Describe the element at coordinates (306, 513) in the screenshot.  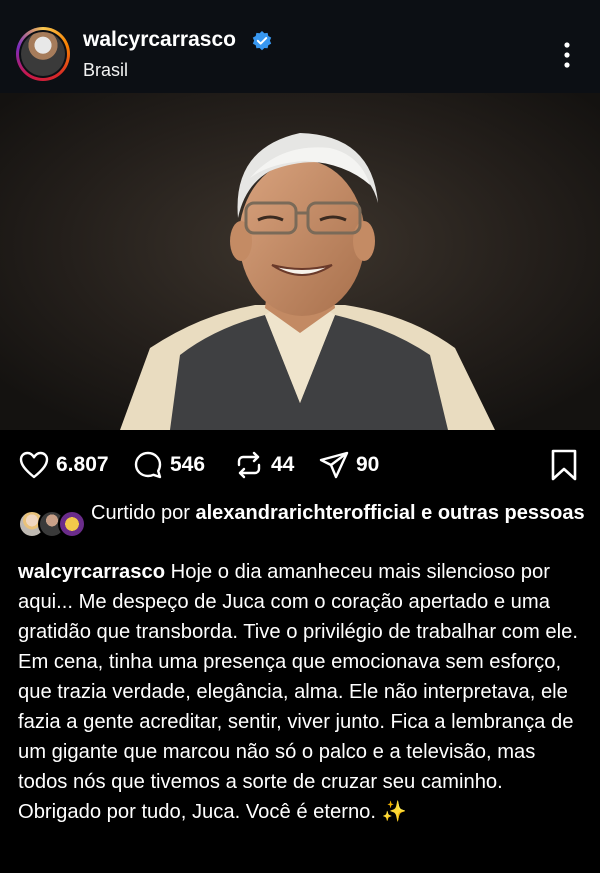
I see `liked-by-user: alexandrarichterofficial` at that location.